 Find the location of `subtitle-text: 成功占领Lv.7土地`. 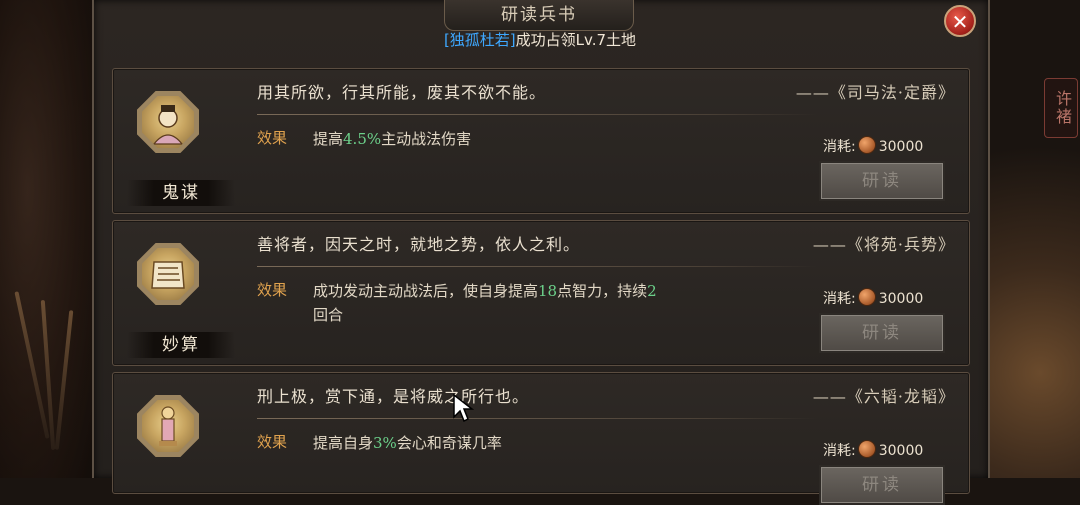

subtitle-text: 成功占领Lv.7土地 is located at coordinates (576, 40).